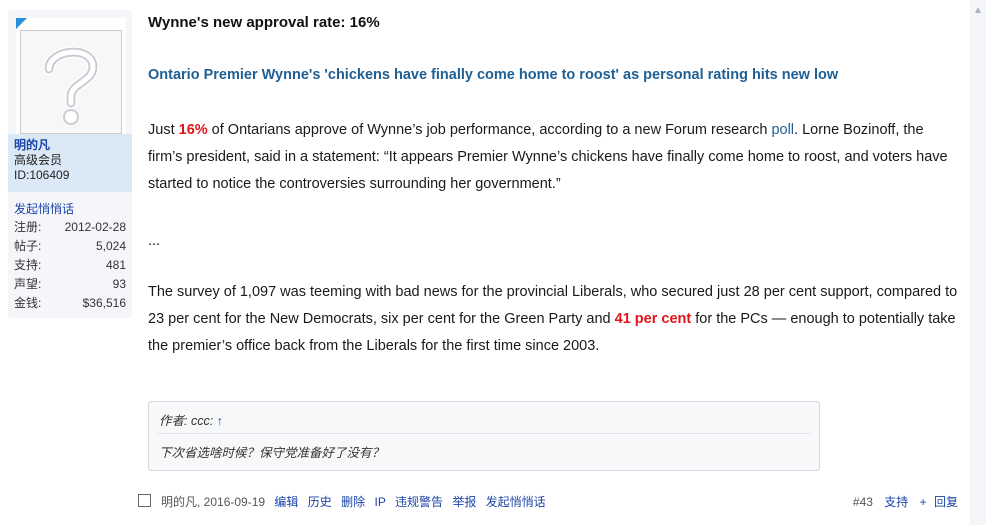  Describe the element at coordinates (38, 160) in the screenshot. I see `user-group: 高级会员` at that location.